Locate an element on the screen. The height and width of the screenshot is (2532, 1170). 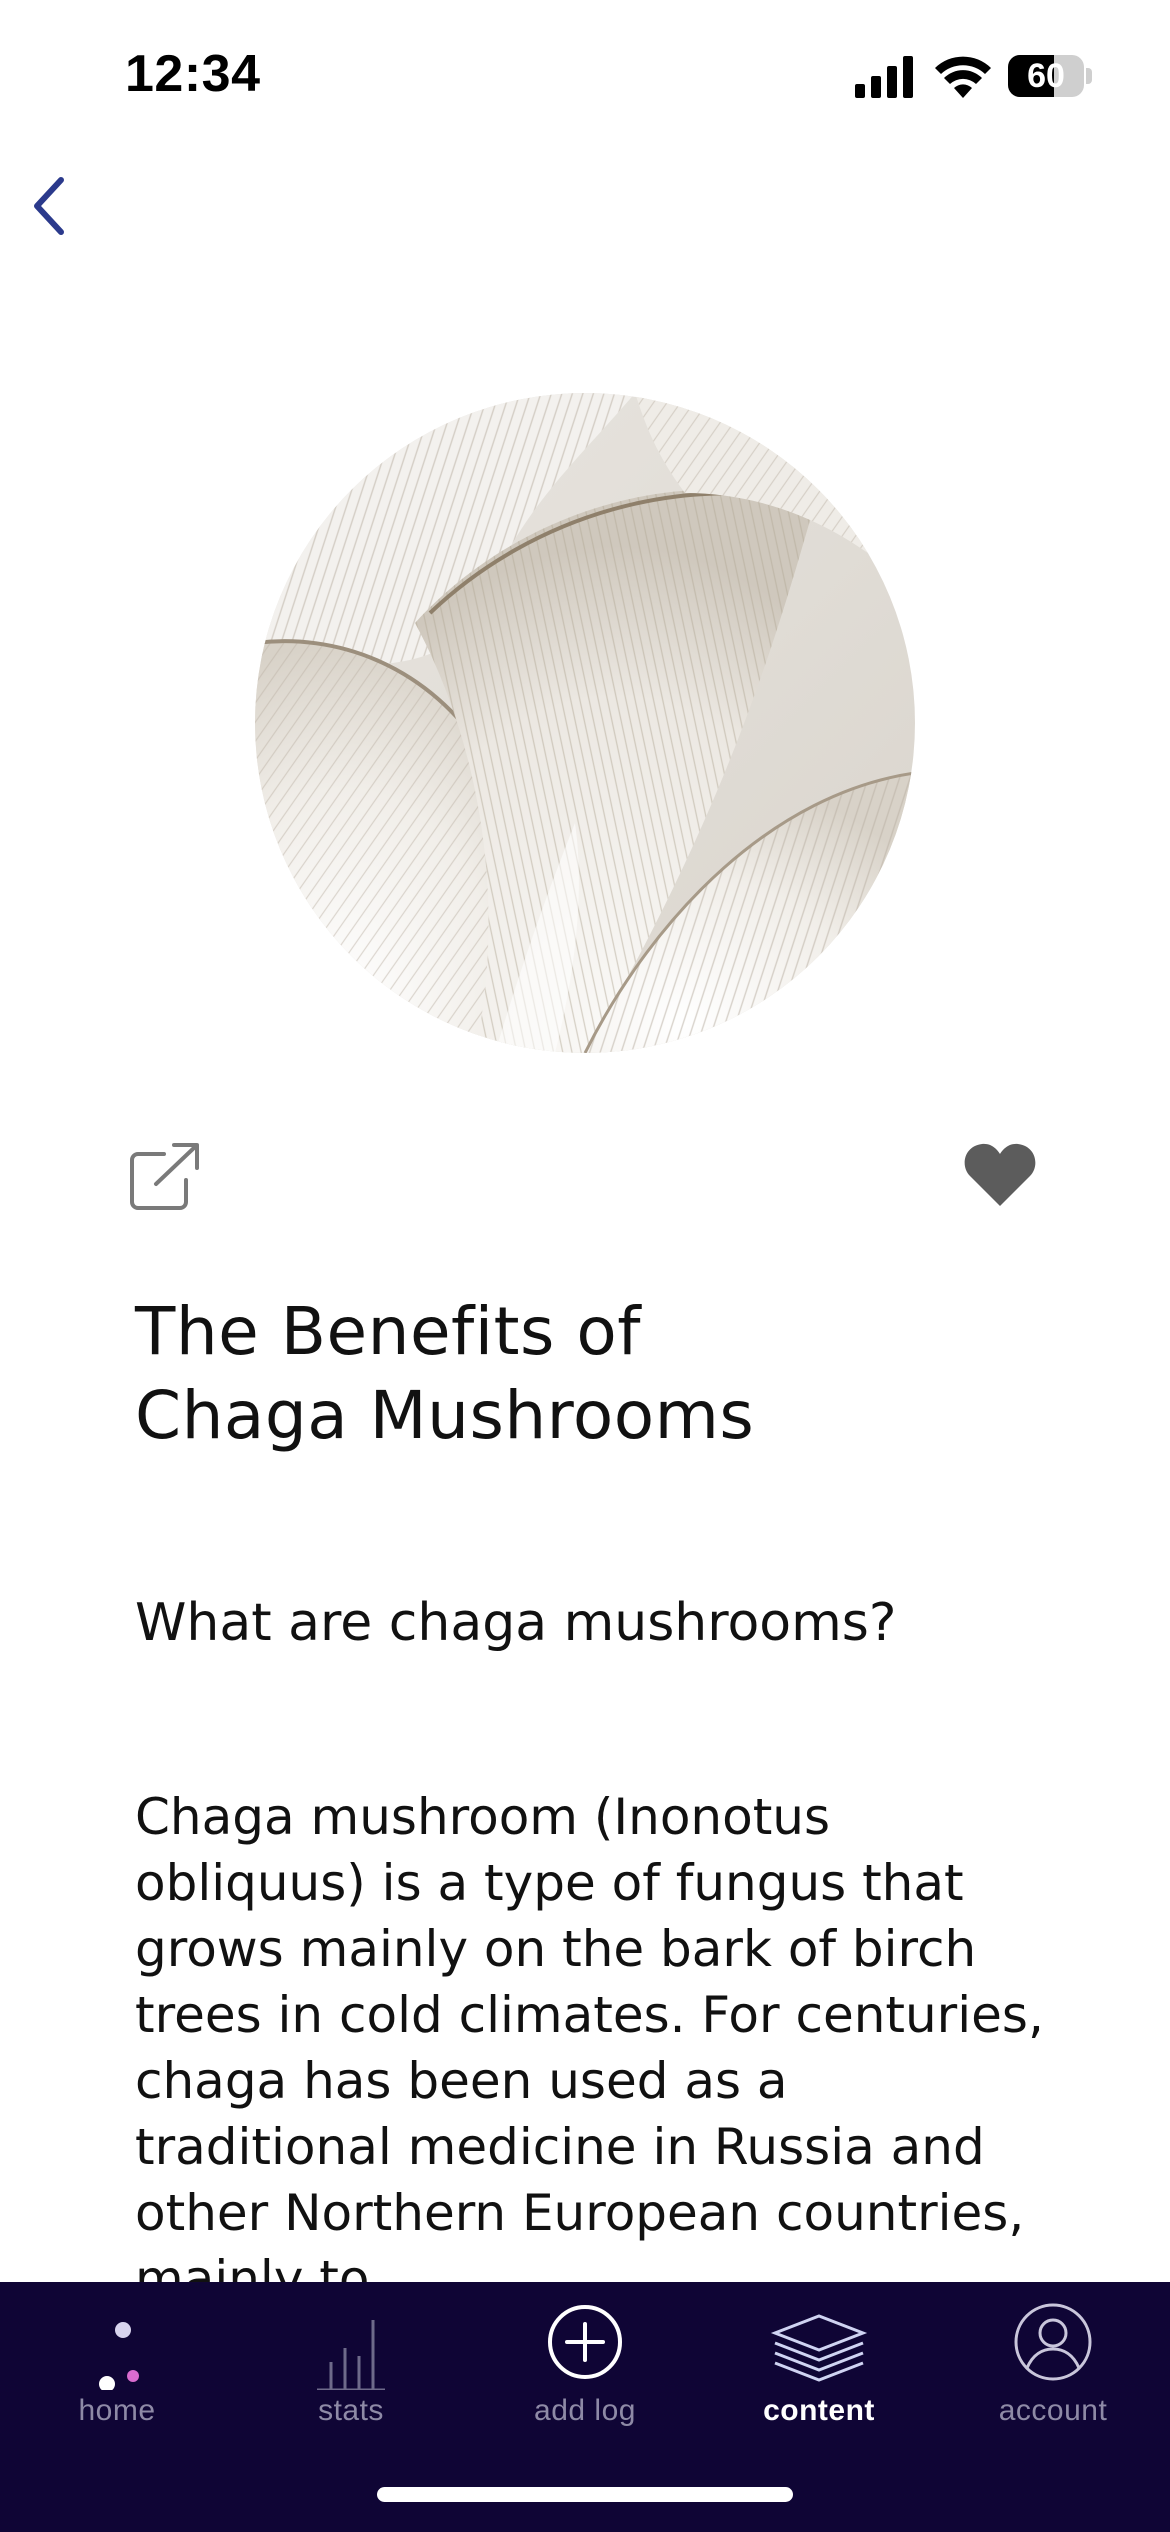
battery-icon: 60 is located at coordinates (1050, 76).